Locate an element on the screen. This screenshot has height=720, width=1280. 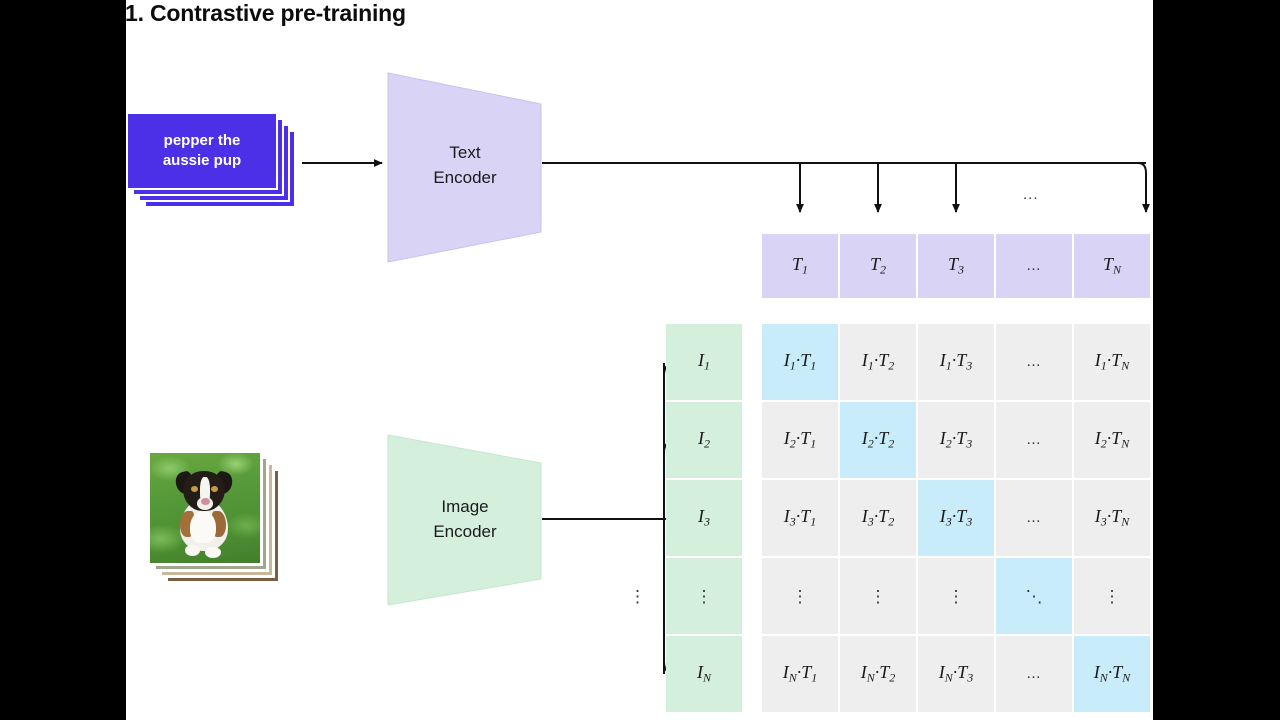
image-column-ellipsis: ⋮ is located at coordinates (637, 596).